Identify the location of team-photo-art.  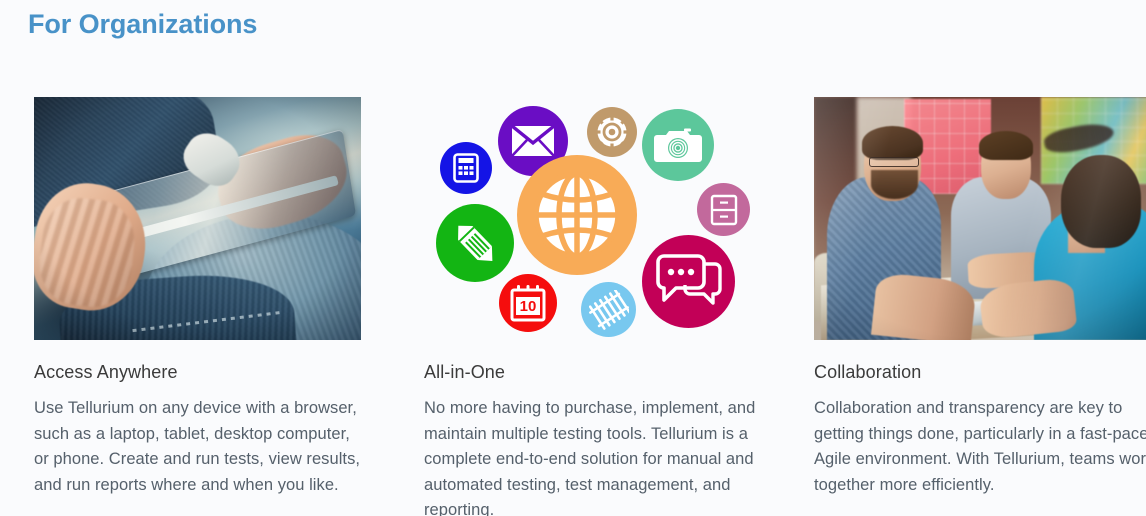
(980, 218).